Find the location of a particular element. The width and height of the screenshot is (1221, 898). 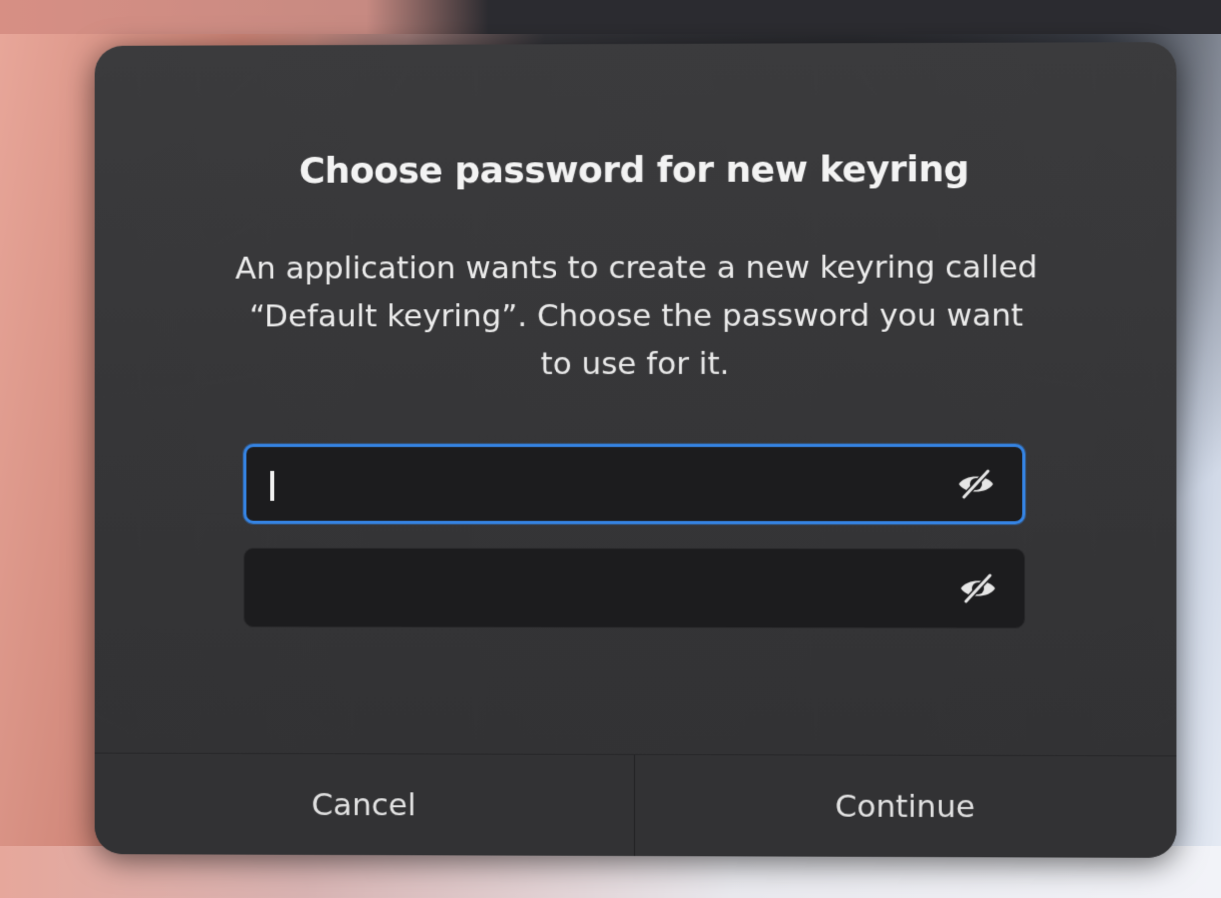

password-field is located at coordinates (634, 484).